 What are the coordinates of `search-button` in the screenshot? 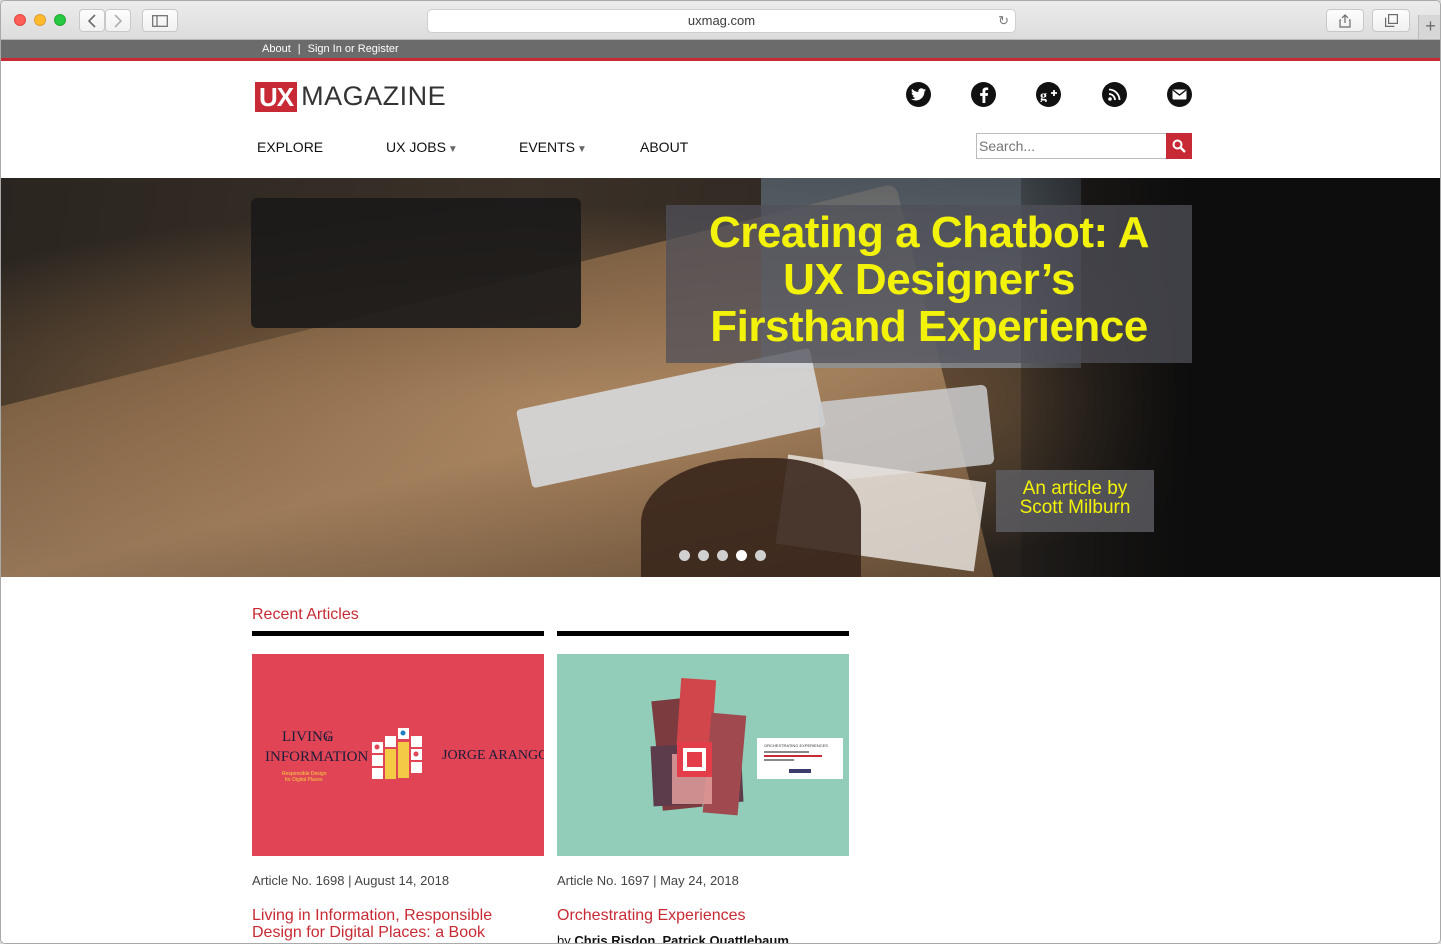 It's located at (1179, 146).